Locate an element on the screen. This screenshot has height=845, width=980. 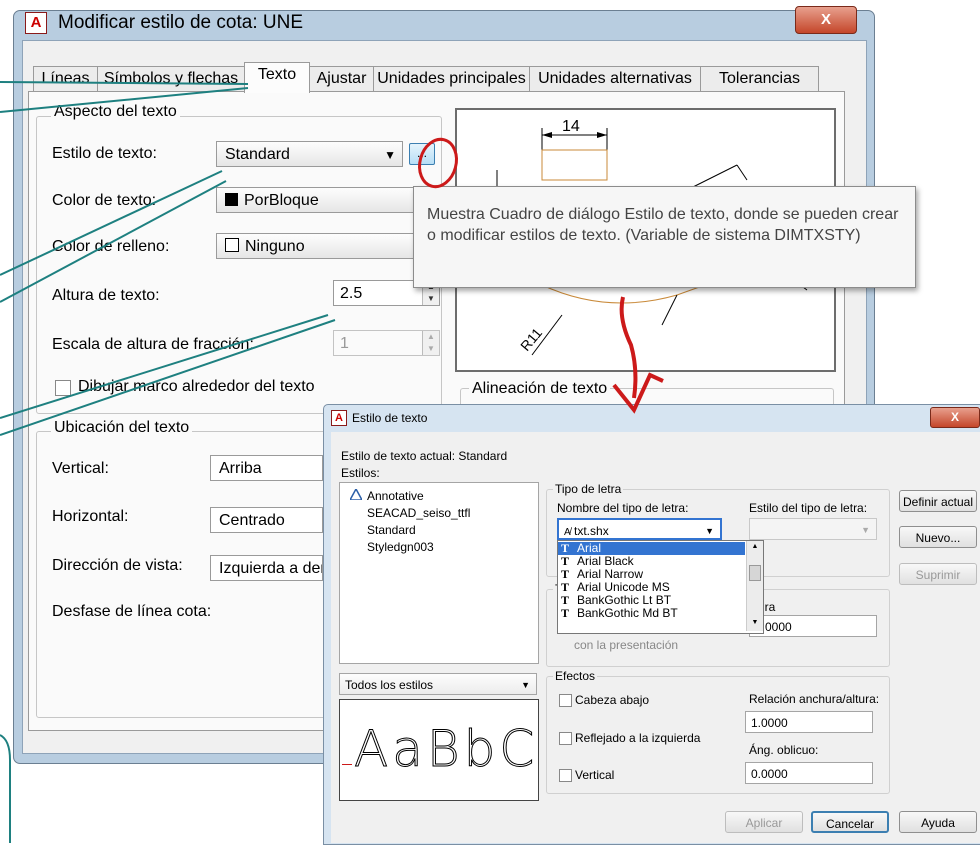
direccion-label: Dirección de vista: is located at coordinates (117, 565).